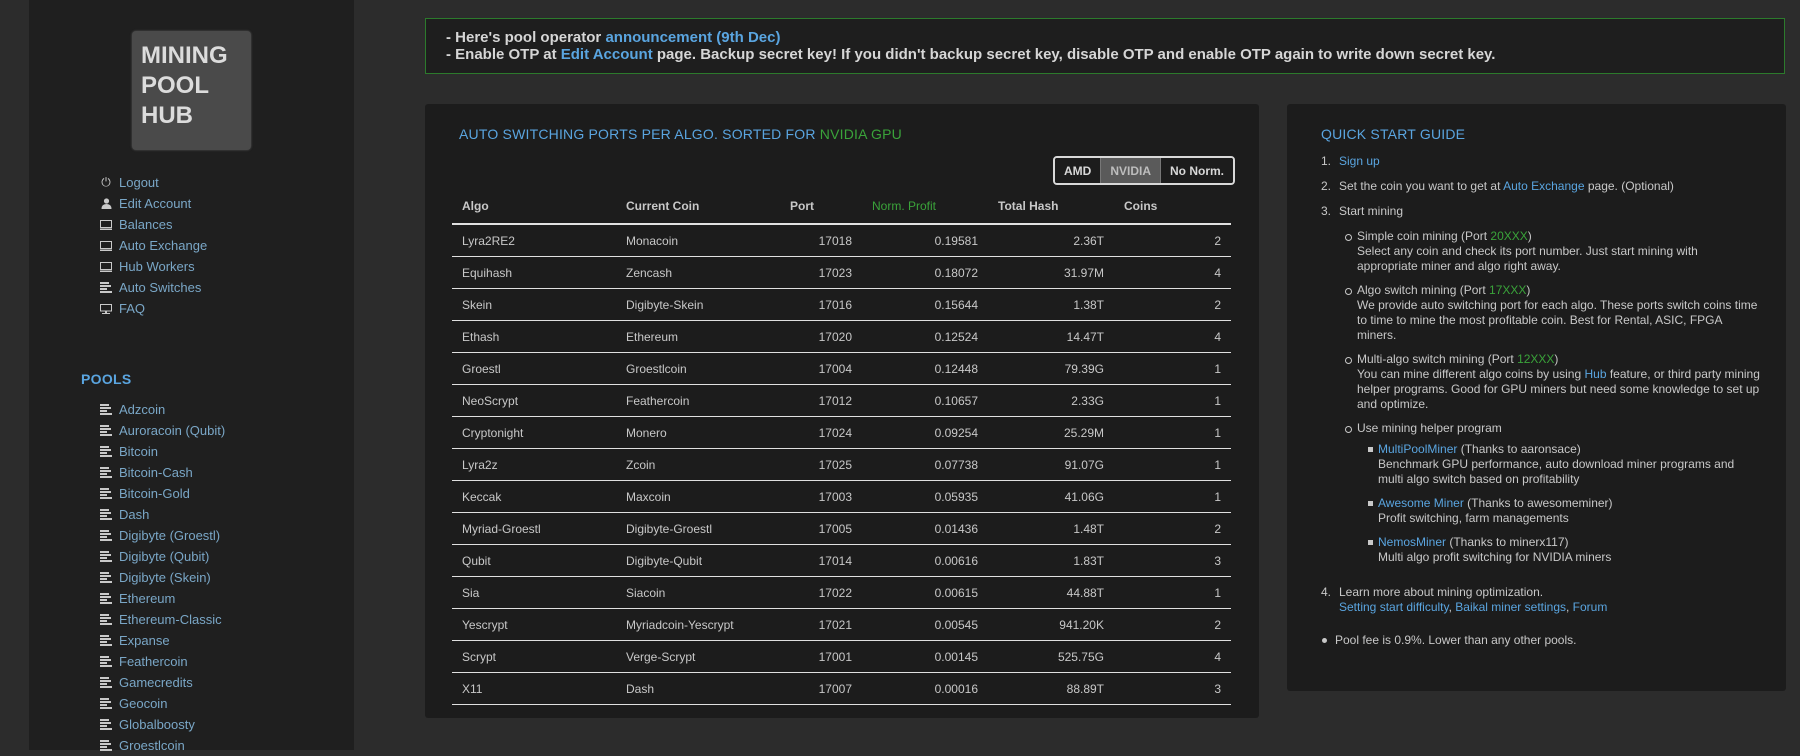 The width and height of the screenshot is (1800, 756). What do you see at coordinates (159, 430) in the screenshot?
I see `pool-item: Auroracoin (Qubit)` at bounding box center [159, 430].